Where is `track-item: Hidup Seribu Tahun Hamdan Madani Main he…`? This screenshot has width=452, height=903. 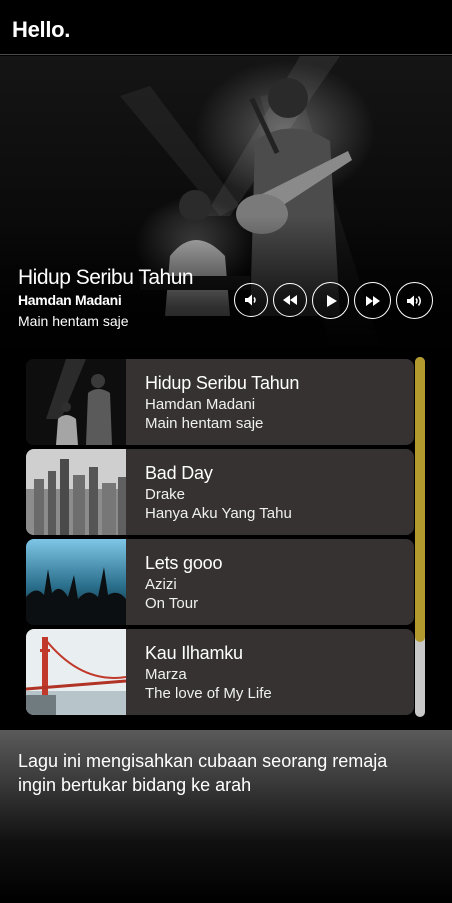
track-item: Hidup Seribu Tahun Hamdan Madani Main he… is located at coordinates (220, 402).